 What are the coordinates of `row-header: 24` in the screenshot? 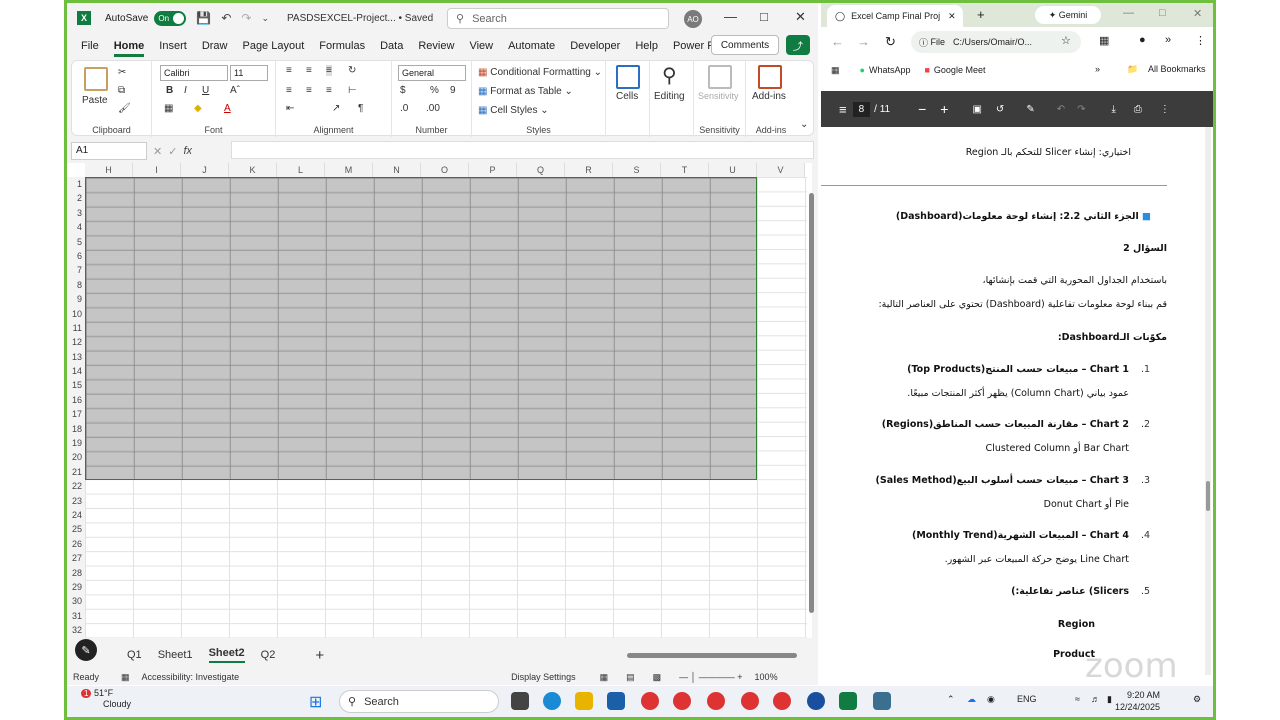 It's located at (76, 515).